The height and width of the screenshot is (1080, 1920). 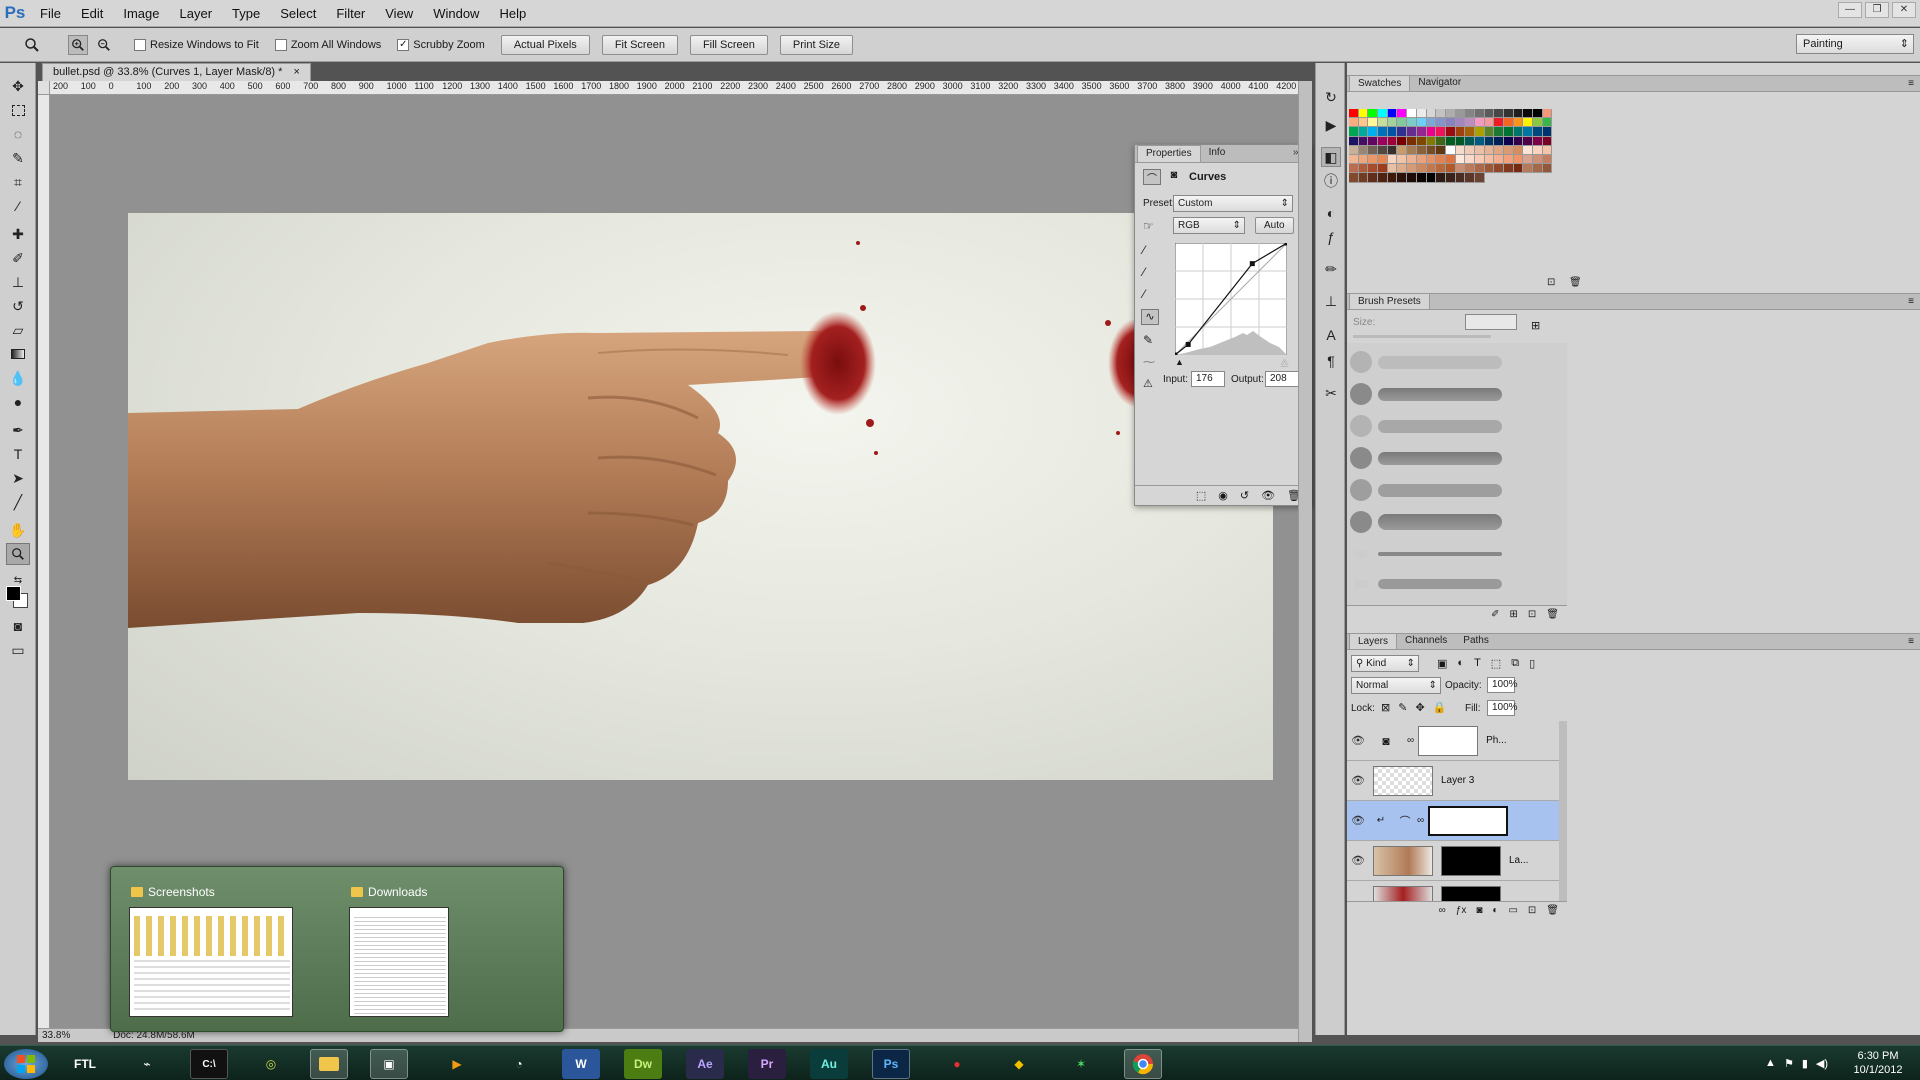 What do you see at coordinates (1563, 811) in the screenshot?
I see `layers-scrollbar` at bounding box center [1563, 811].